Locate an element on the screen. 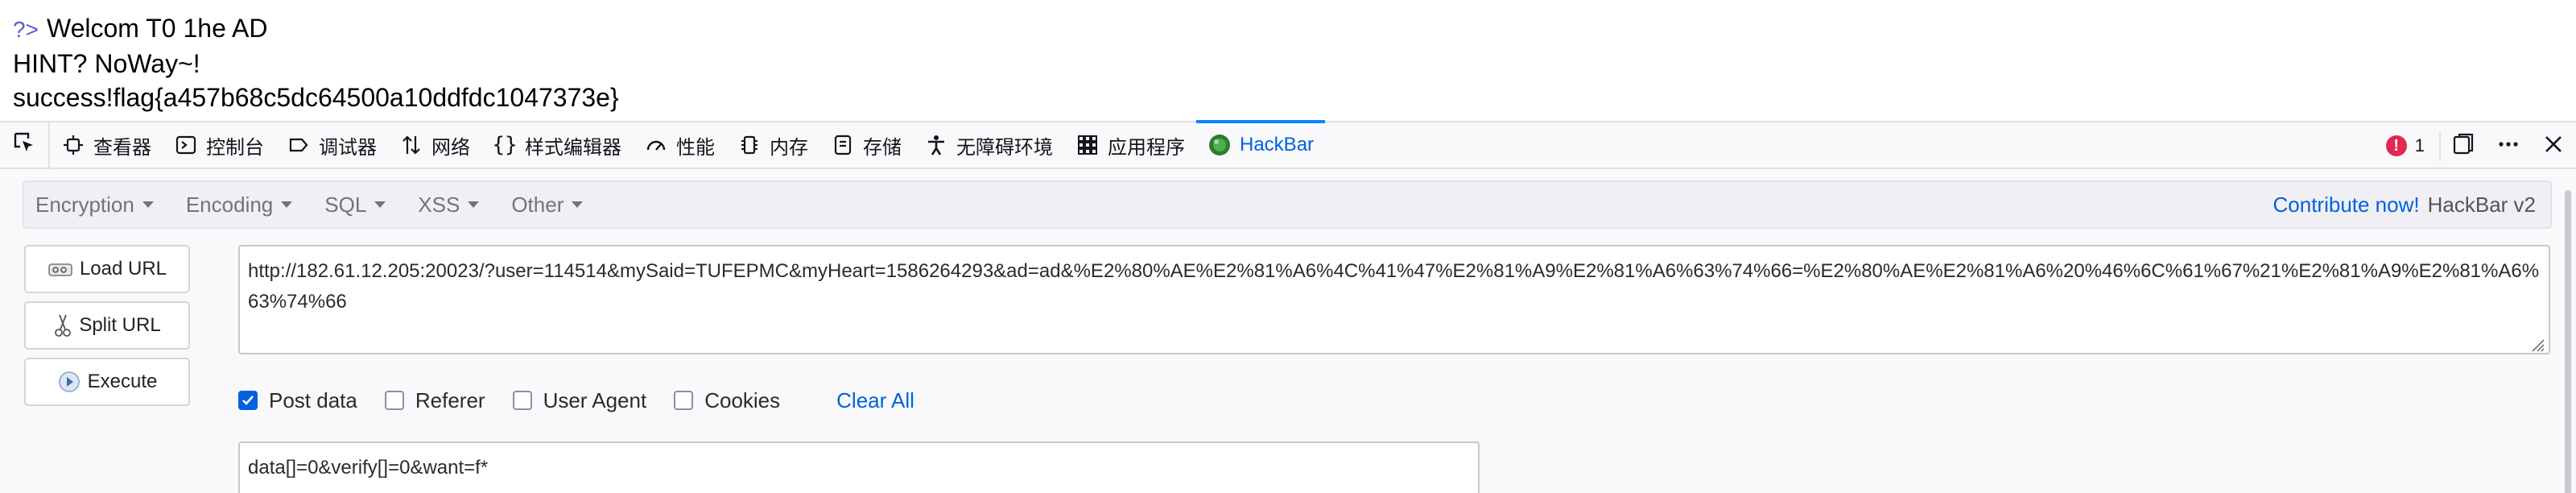 The image size is (2576, 493). menu-label: Encoding is located at coordinates (229, 204).